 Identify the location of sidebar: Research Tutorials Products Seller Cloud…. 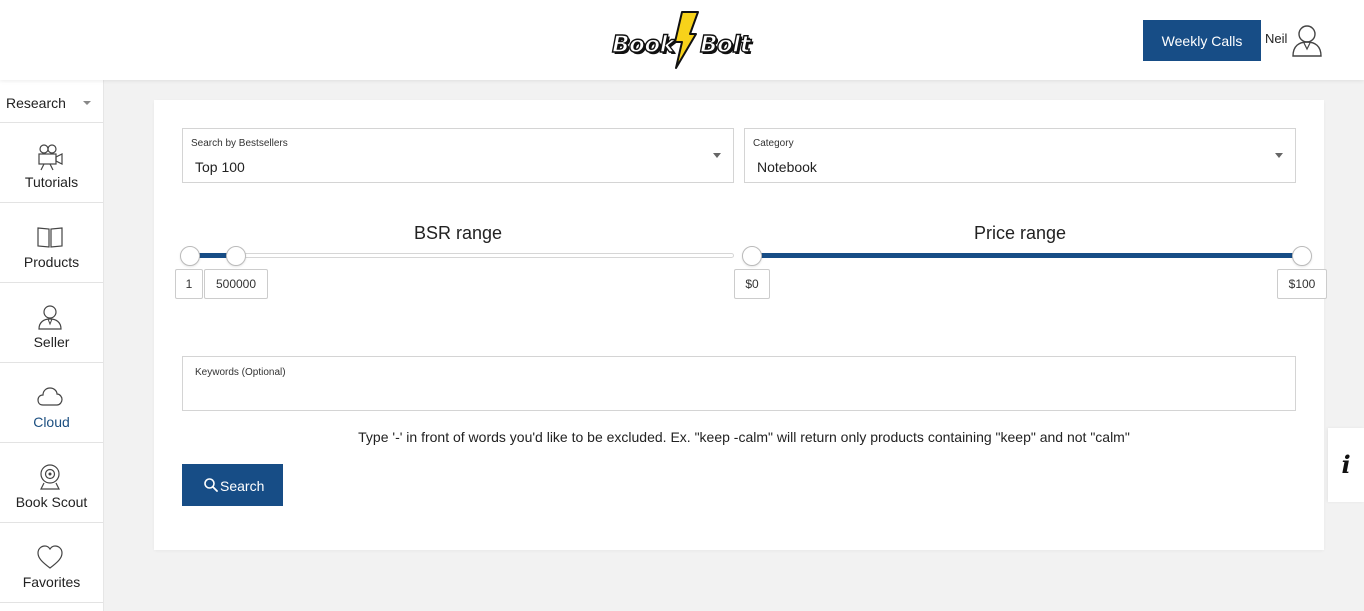
(52, 345).